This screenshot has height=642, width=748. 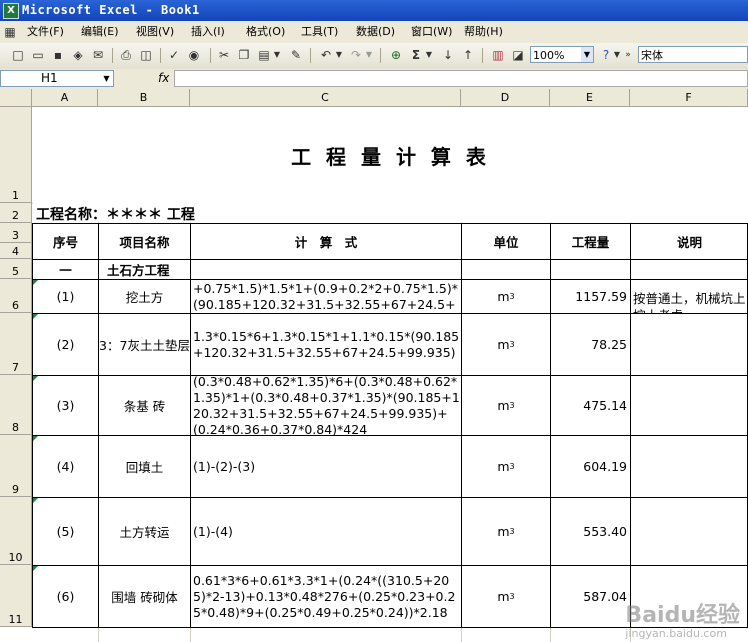 What do you see at coordinates (65, 466) in the screenshot?
I see `item-seq: (4)` at bounding box center [65, 466].